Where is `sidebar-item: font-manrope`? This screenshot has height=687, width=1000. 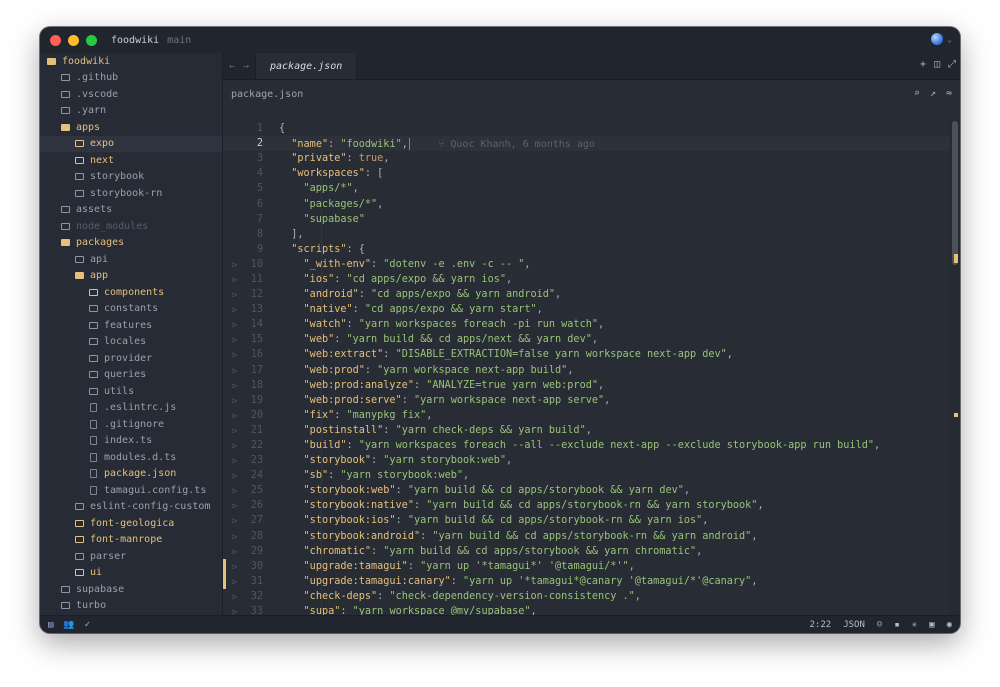 sidebar-item: font-manrope is located at coordinates (131, 540).